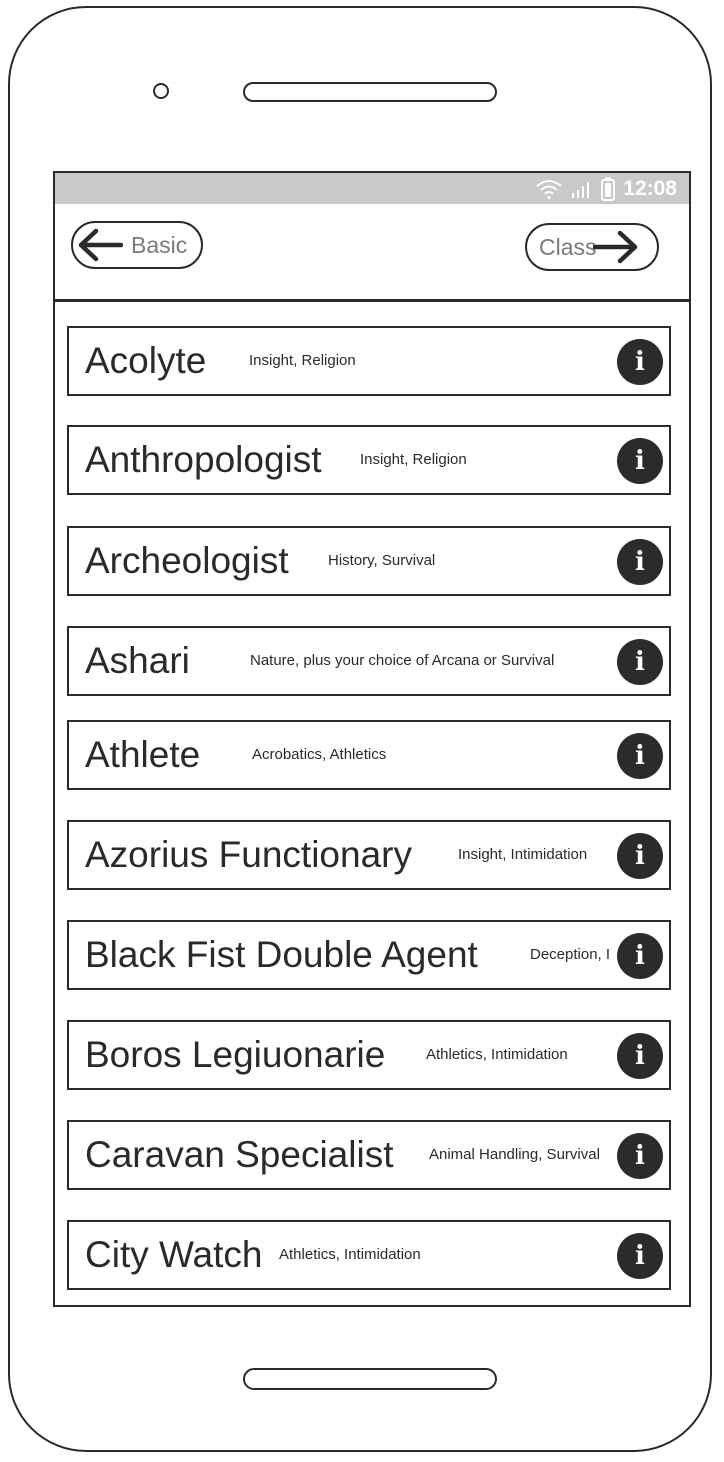 This screenshot has height=1462, width=724. I want to click on background-name: Acolyte, so click(146, 360).